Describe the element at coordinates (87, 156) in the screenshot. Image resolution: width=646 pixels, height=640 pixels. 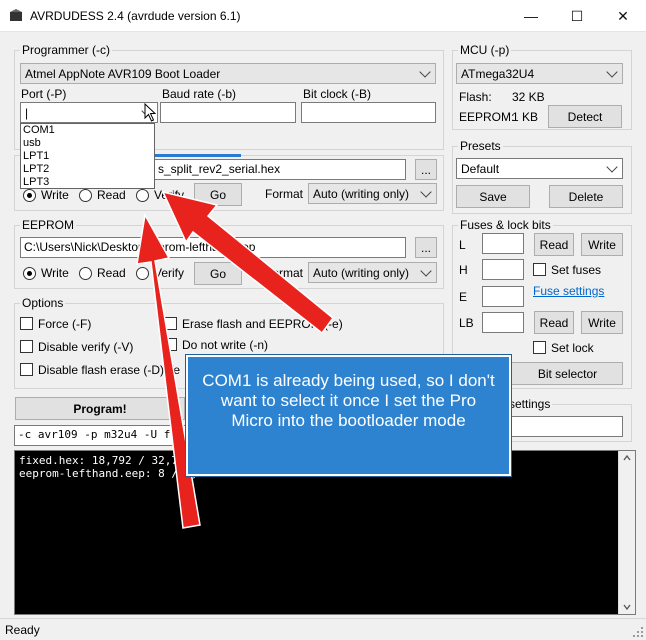
I see `port-dropdown-list: COM1 usb LPT1 LPT2 LPT3` at that location.